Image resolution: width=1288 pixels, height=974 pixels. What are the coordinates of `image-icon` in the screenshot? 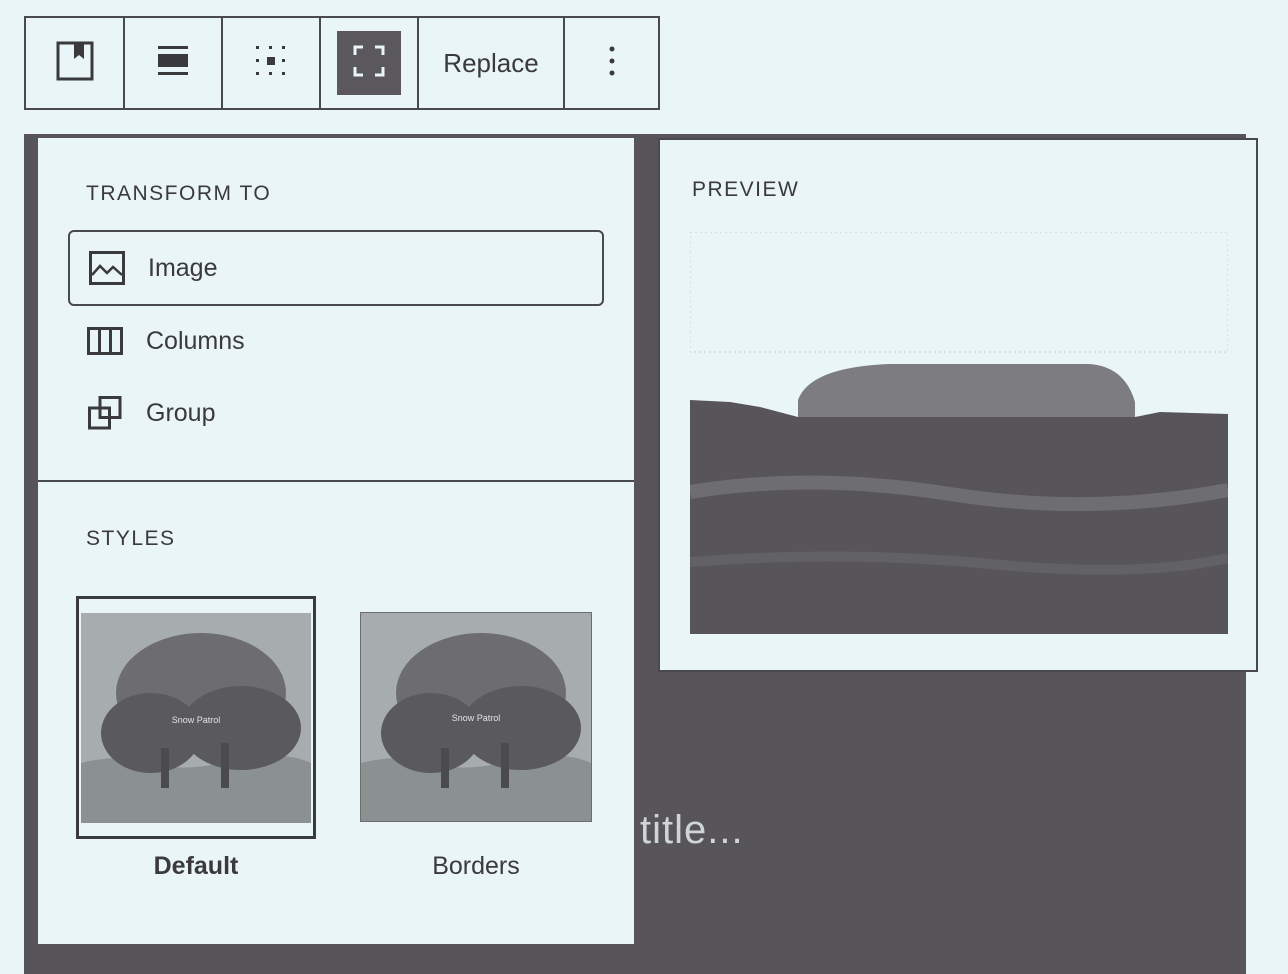 It's located at (107, 268).